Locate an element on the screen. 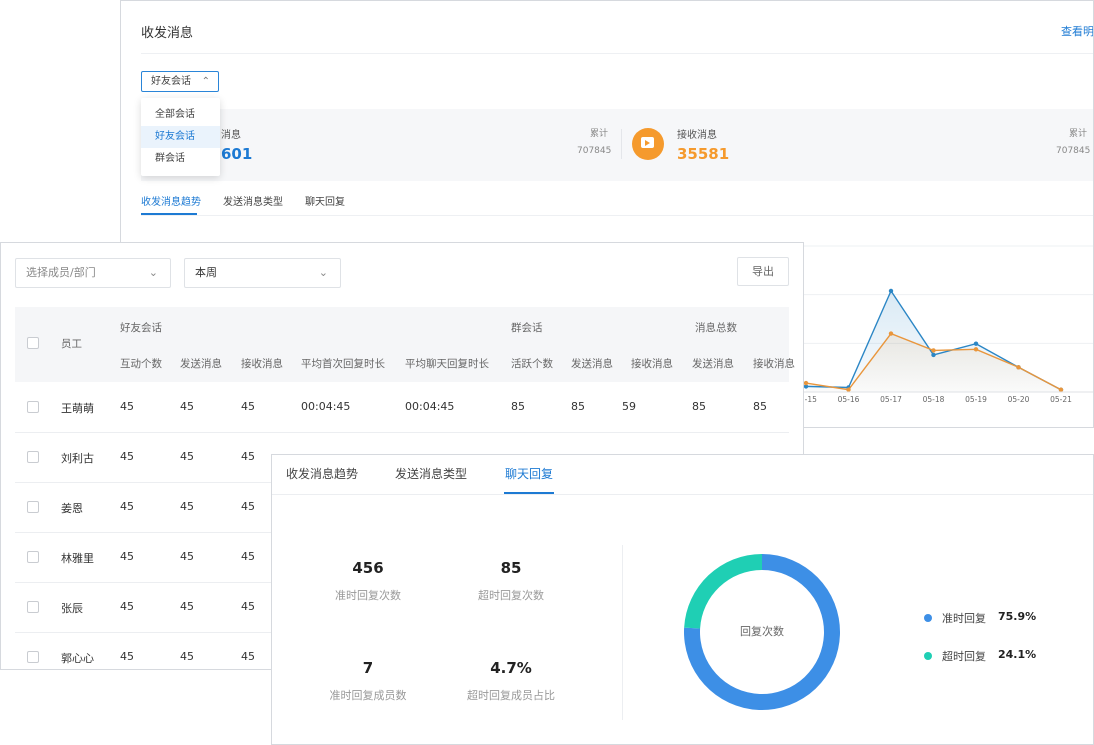 This screenshot has height=745, width=1094. employee-name: 郭心心 is located at coordinates (77, 658).